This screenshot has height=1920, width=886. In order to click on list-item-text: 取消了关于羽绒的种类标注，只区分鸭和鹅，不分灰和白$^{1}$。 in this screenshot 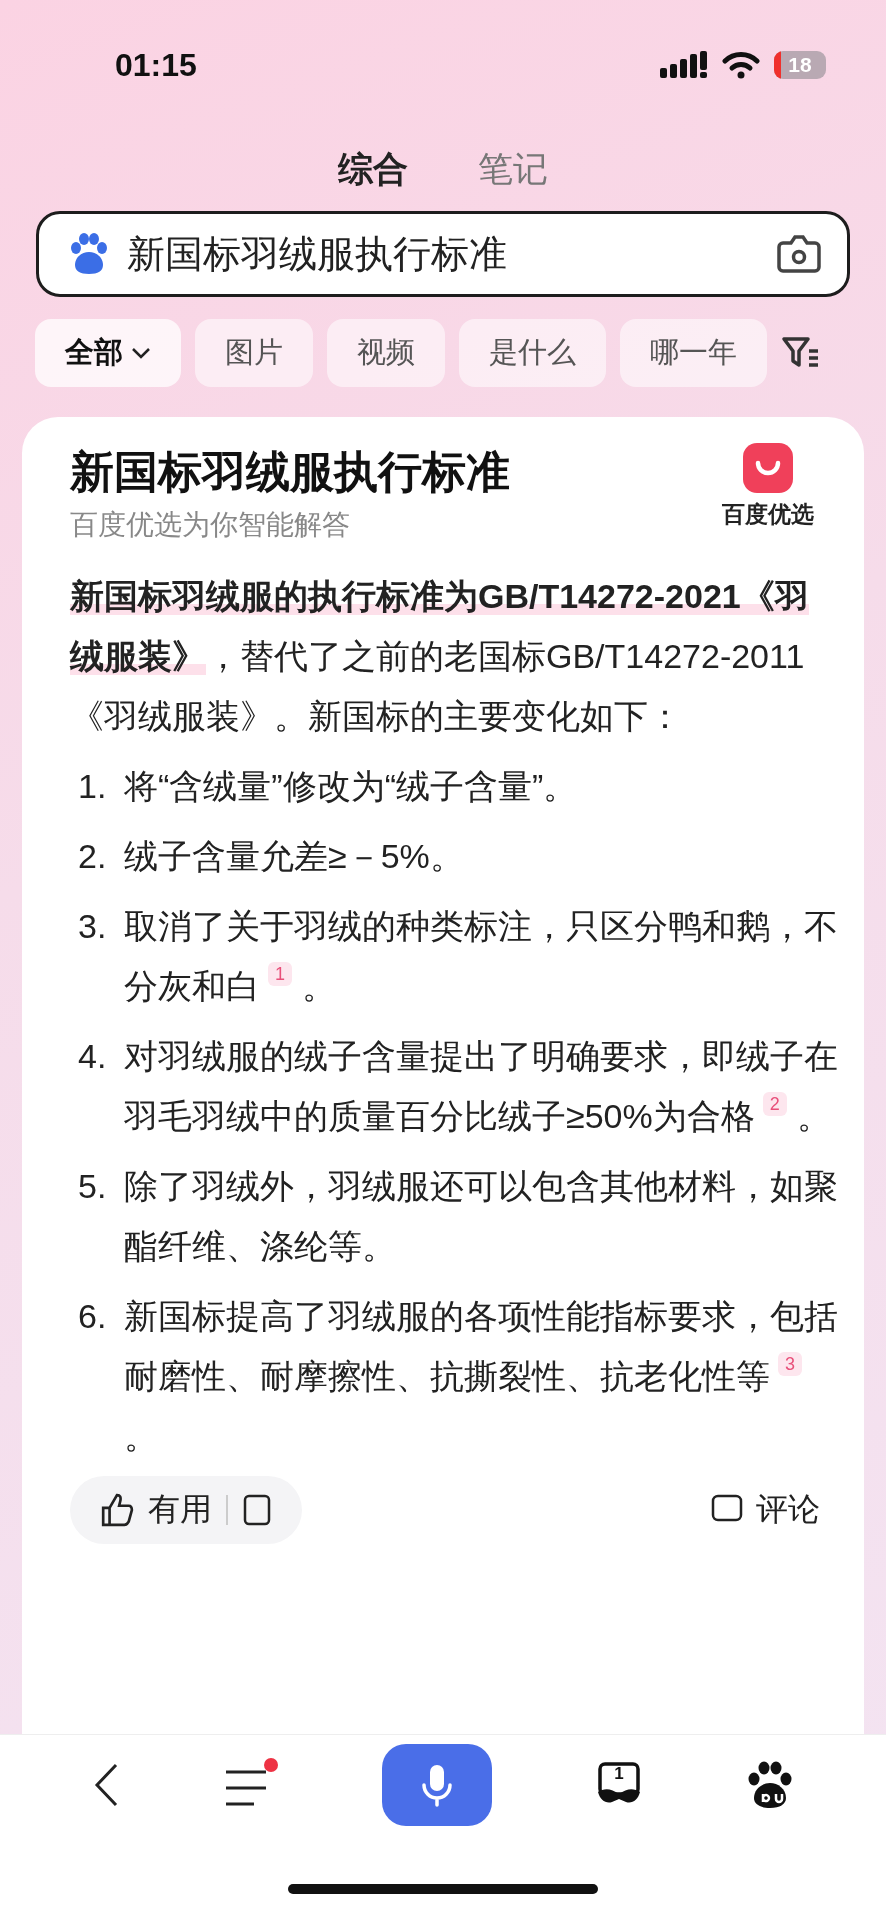, I will do `click(481, 957)`.